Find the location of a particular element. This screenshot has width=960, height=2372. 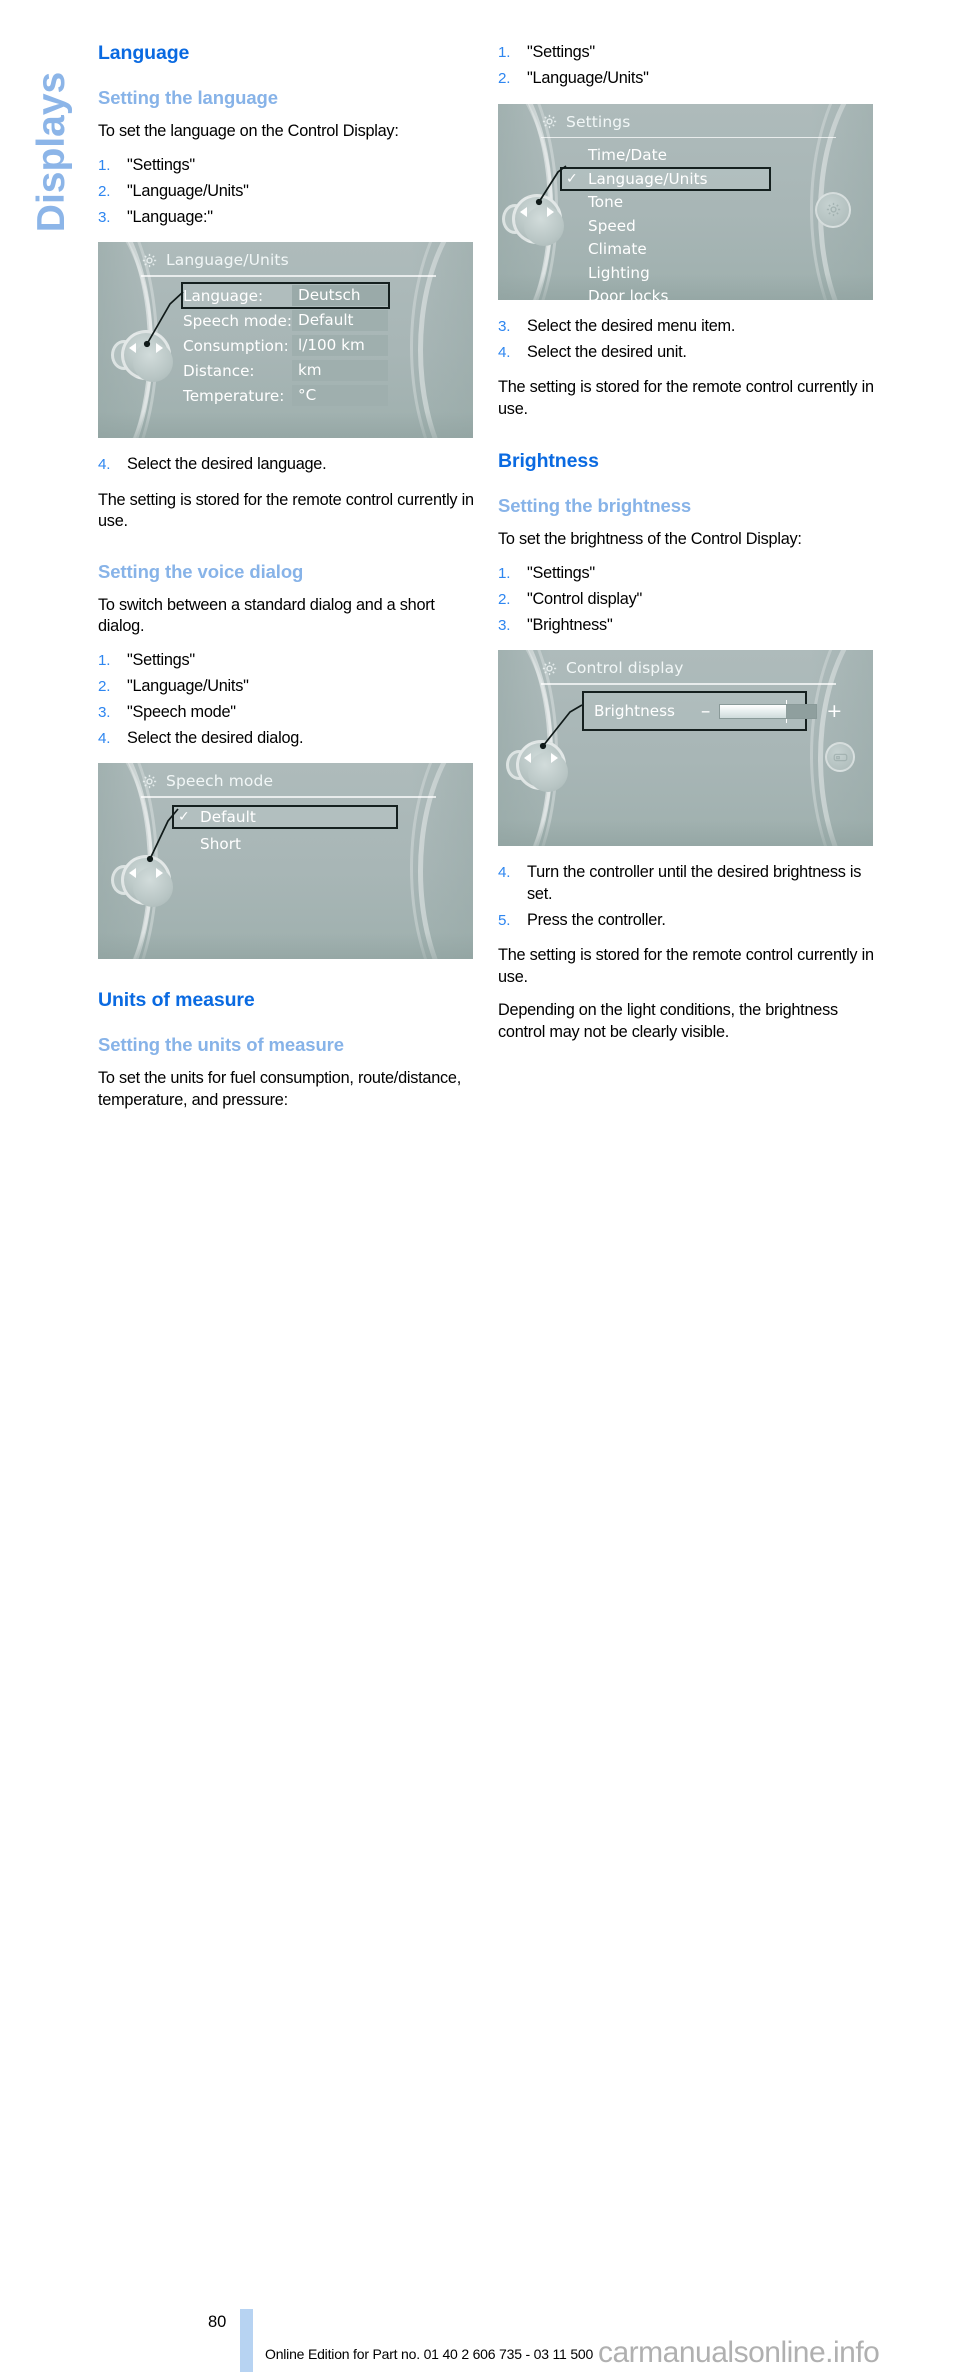

steps-list-language-2: 4. Select the desired language. is located at coordinates (286, 465).